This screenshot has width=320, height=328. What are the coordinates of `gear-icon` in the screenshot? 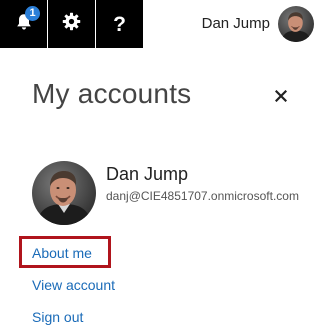 It's located at (71, 24).